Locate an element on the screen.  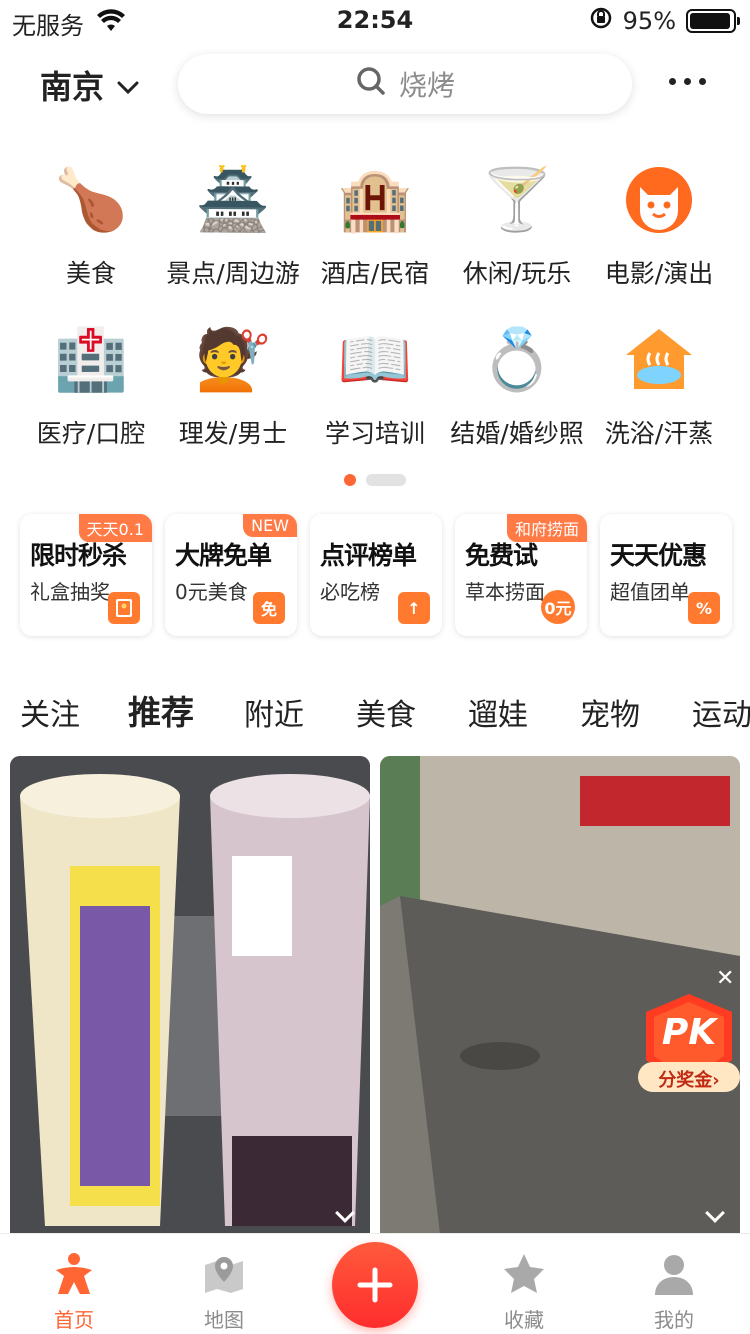
pk-bonus-widget: PK 分奖金› is located at coordinates (689, 1043).